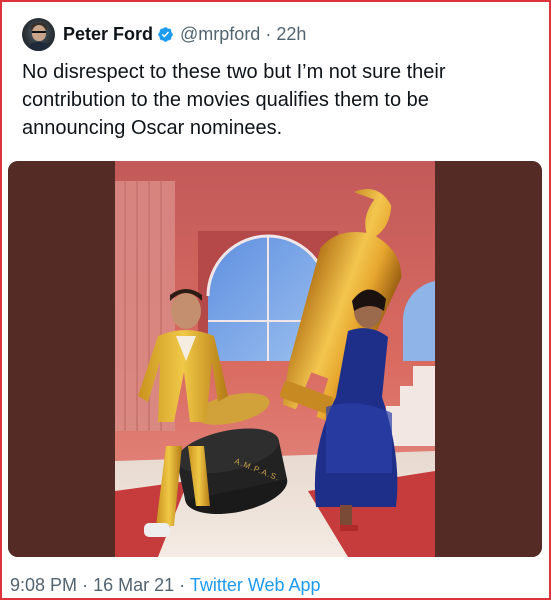 The height and width of the screenshot is (600, 551). What do you see at coordinates (220, 34) in the screenshot?
I see `user-handle: @mrpford` at bounding box center [220, 34].